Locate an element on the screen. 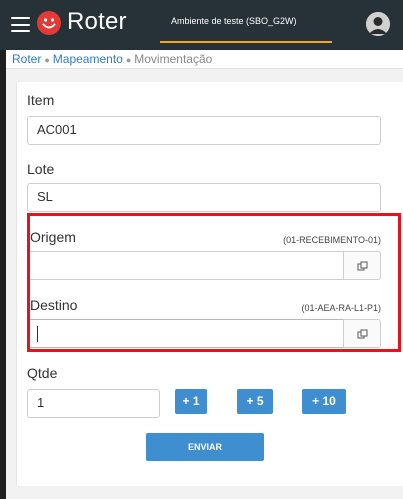  app-logo-text: Roter is located at coordinates (97, 21).